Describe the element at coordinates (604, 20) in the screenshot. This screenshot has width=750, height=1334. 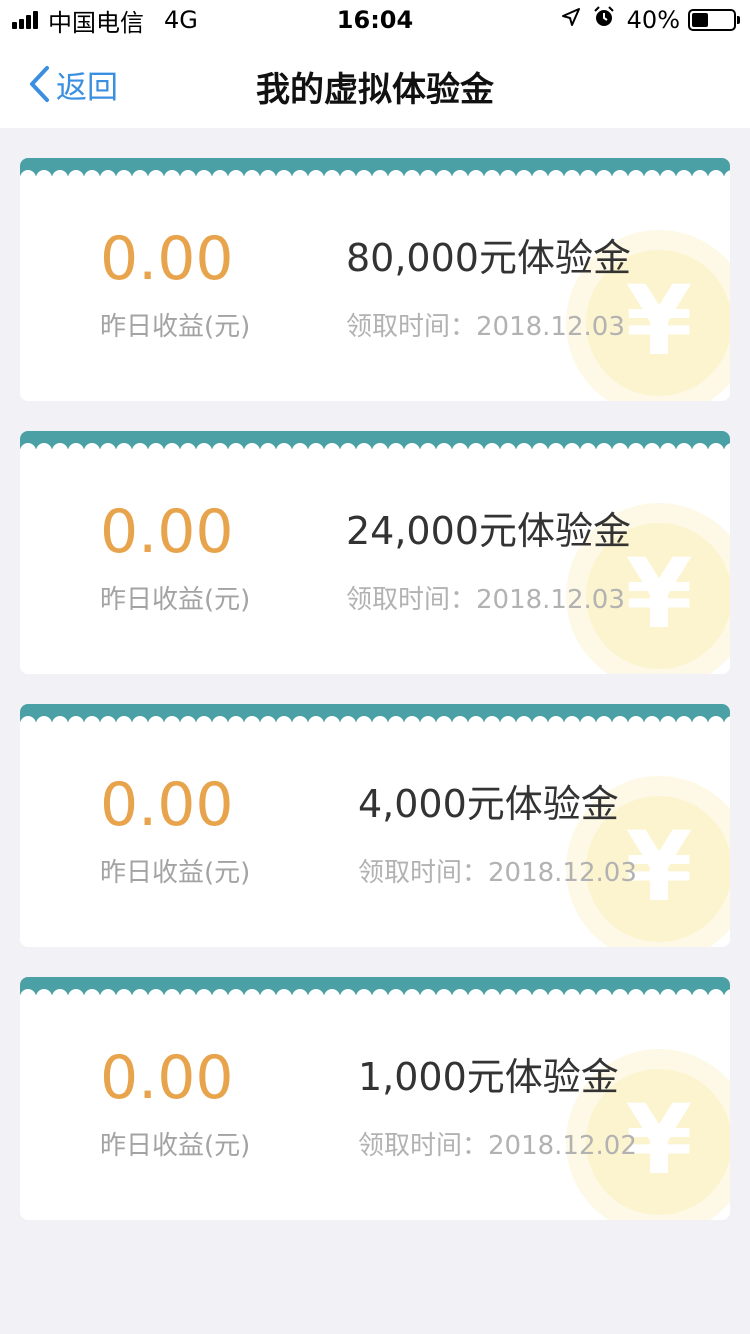
I see `alarm-clock-icon` at that location.